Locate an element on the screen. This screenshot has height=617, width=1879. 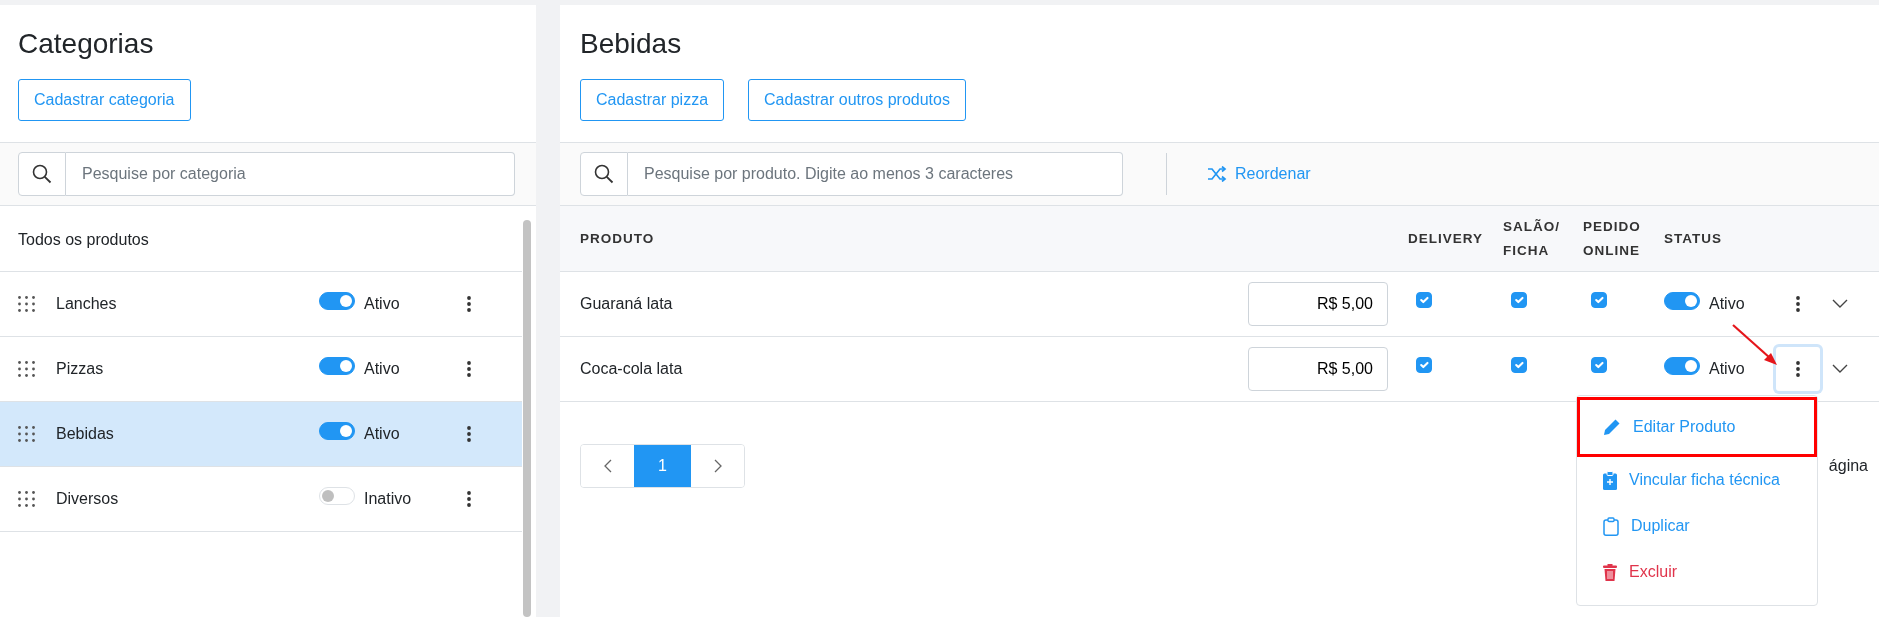
pencil-icon is located at coordinates (1612, 427).